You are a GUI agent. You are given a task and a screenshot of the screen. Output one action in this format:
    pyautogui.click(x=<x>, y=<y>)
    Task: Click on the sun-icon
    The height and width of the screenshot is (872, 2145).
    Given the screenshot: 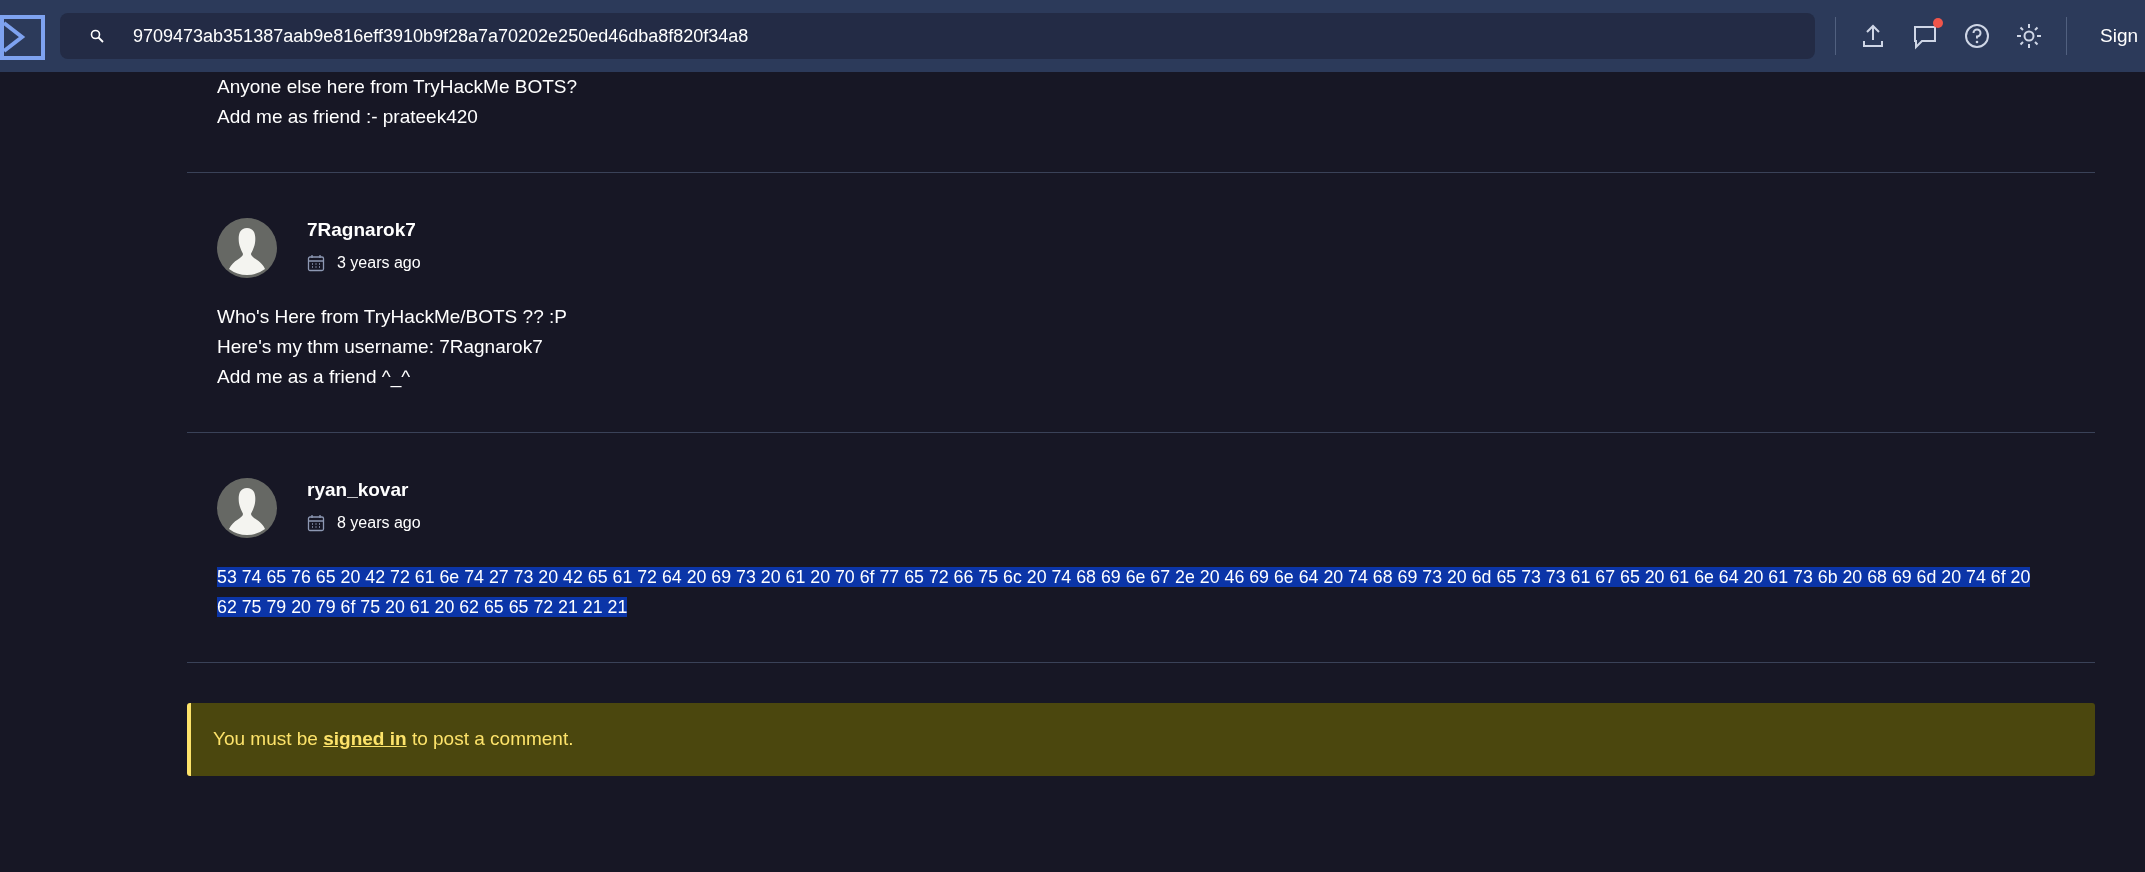 What is the action you would take?
    pyautogui.click(x=2029, y=36)
    